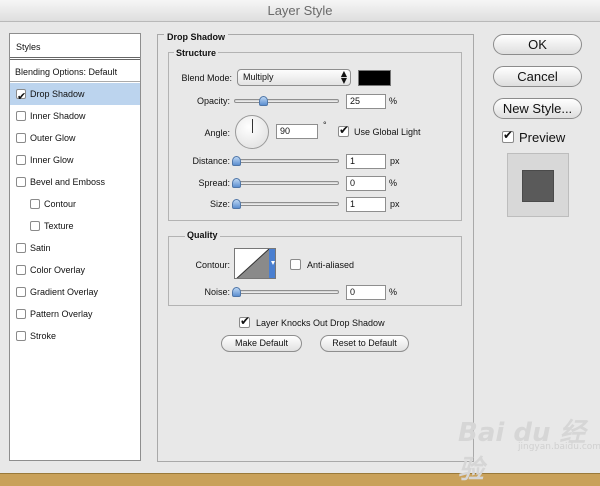 This screenshot has height=486, width=600. I want to click on style-item-drop-shadow: Drop Shadow, so click(75, 95).